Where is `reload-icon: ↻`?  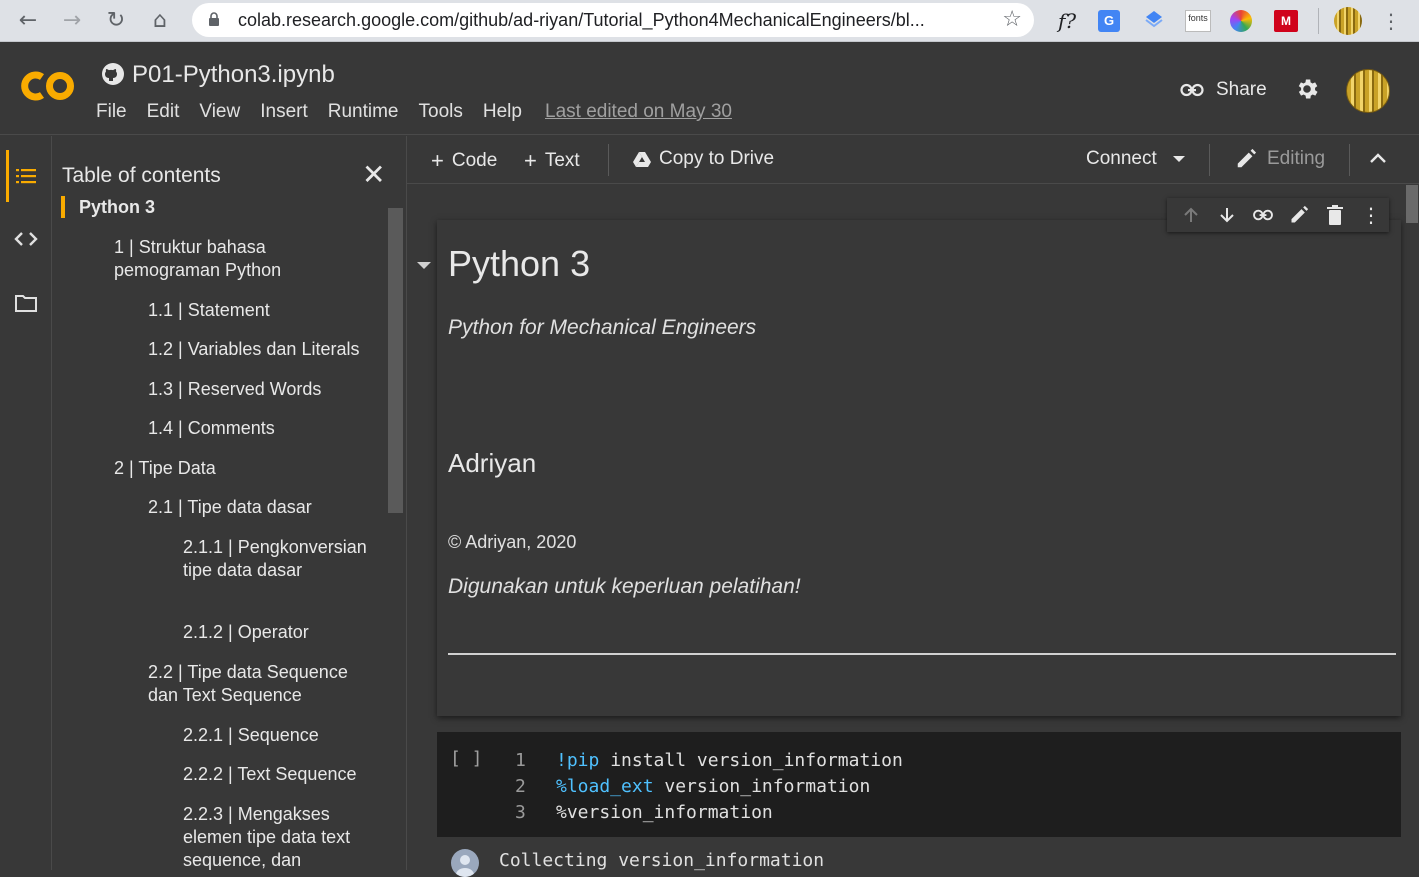
reload-icon: ↻ is located at coordinates (116, 21).